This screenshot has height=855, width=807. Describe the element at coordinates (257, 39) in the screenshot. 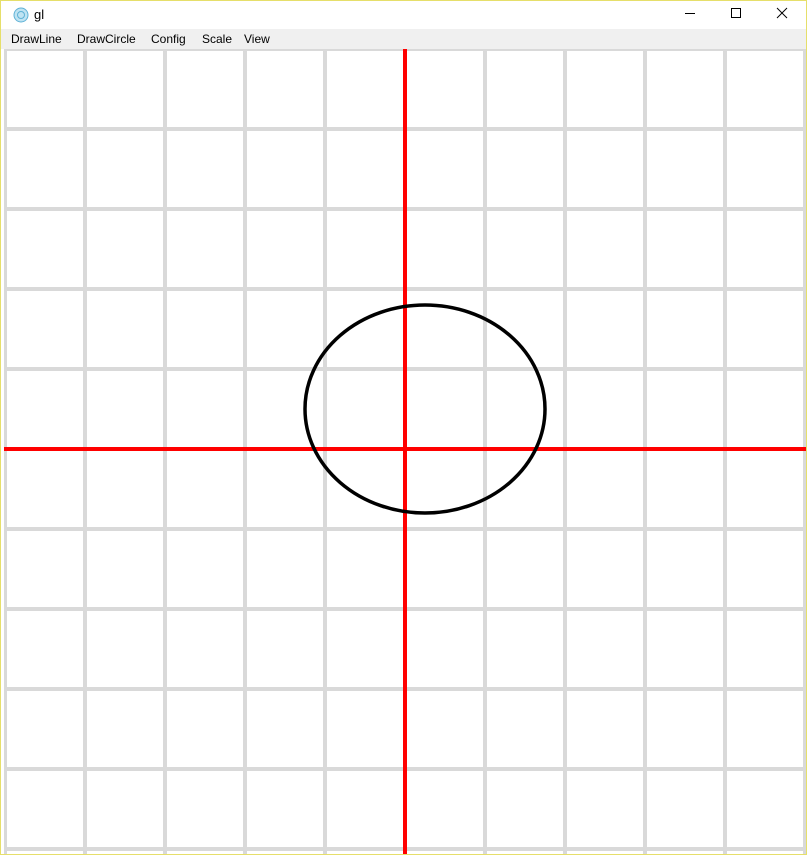

I see `menu-view: View` at that location.